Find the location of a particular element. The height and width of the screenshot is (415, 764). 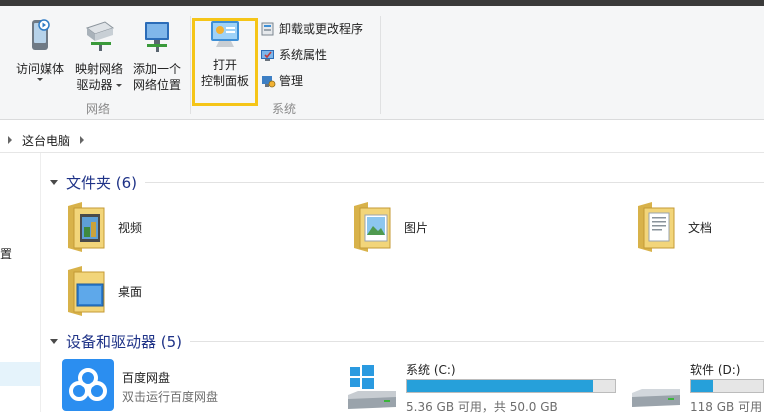

system-properties-label: 系统属性 is located at coordinates (303, 55).